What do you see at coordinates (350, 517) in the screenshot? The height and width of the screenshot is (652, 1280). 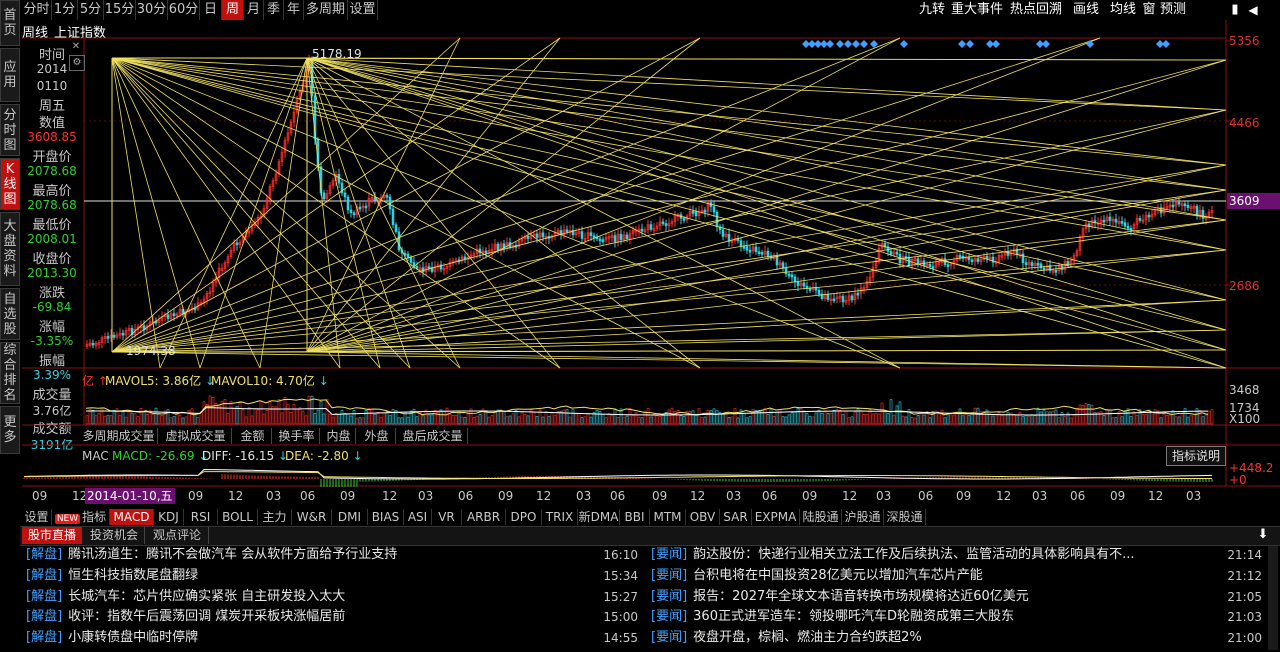 I see `indicator-tab: DMI` at bounding box center [350, 517].